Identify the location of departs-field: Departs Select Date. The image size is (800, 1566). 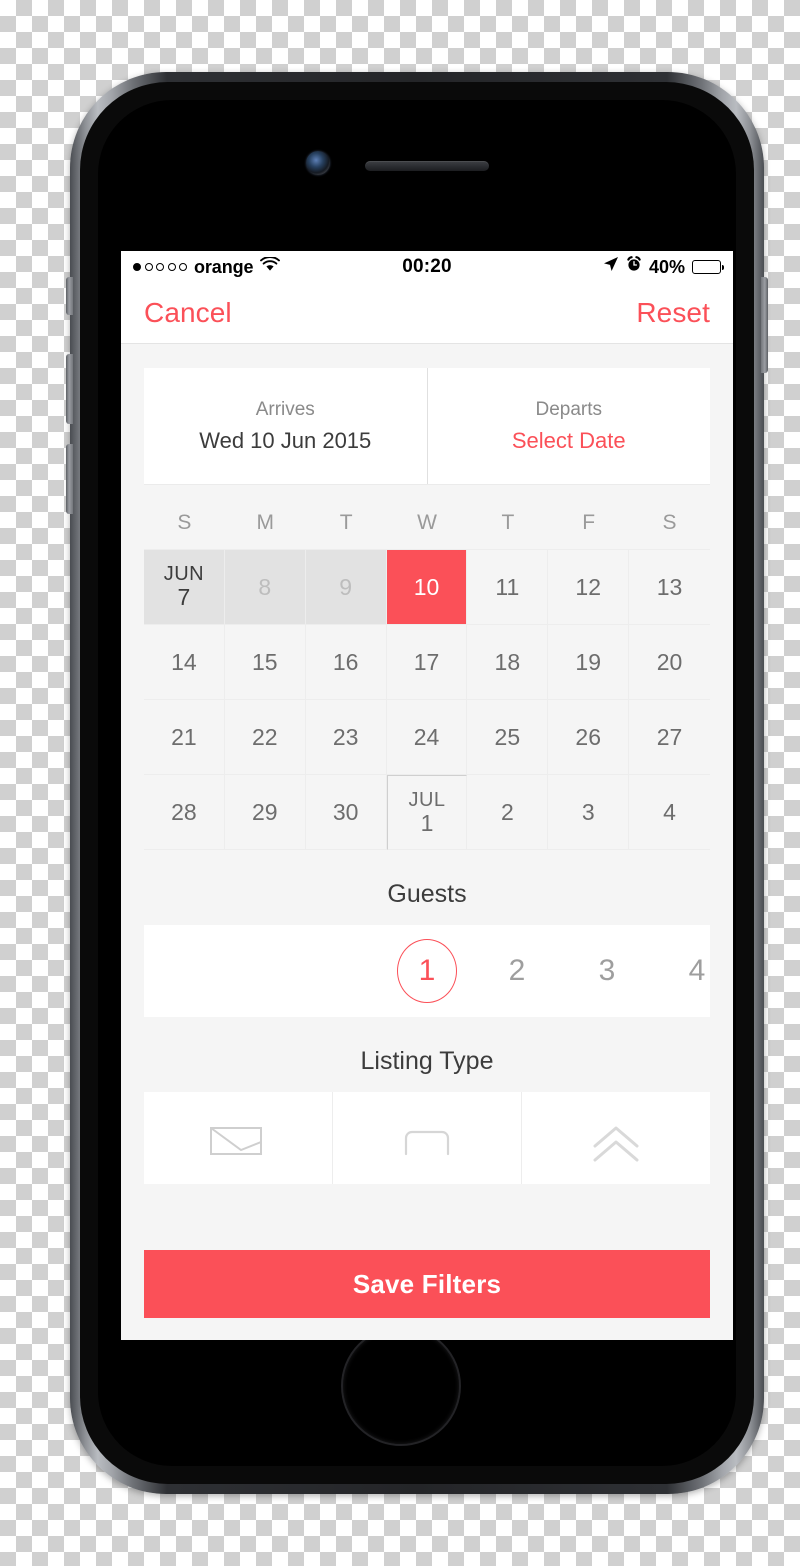
(568, 426).